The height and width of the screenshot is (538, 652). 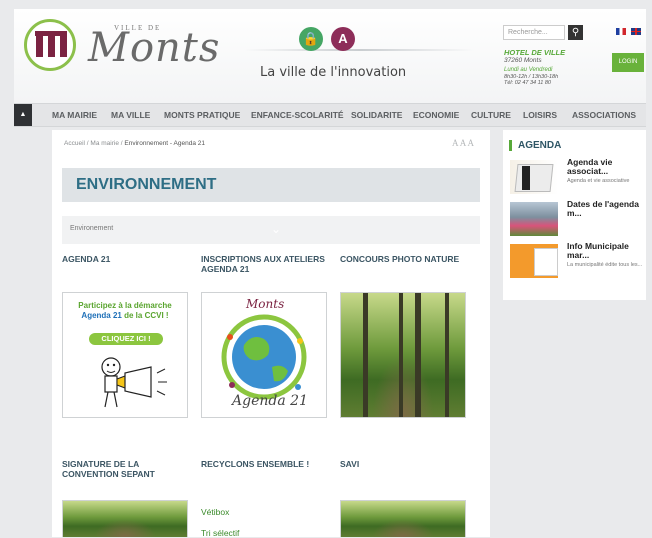 I want to click on home-icon: ▲, so click(x=23, y=115).